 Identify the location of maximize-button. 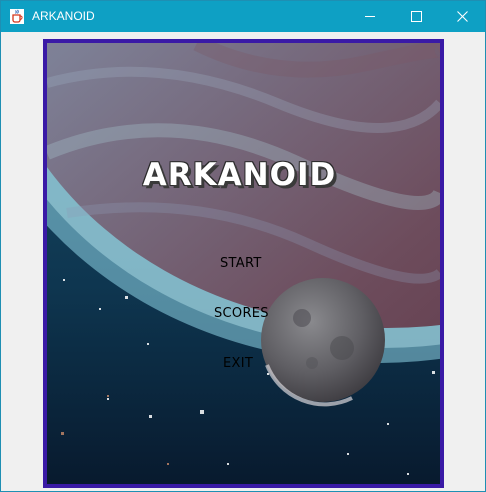
(416, 16).